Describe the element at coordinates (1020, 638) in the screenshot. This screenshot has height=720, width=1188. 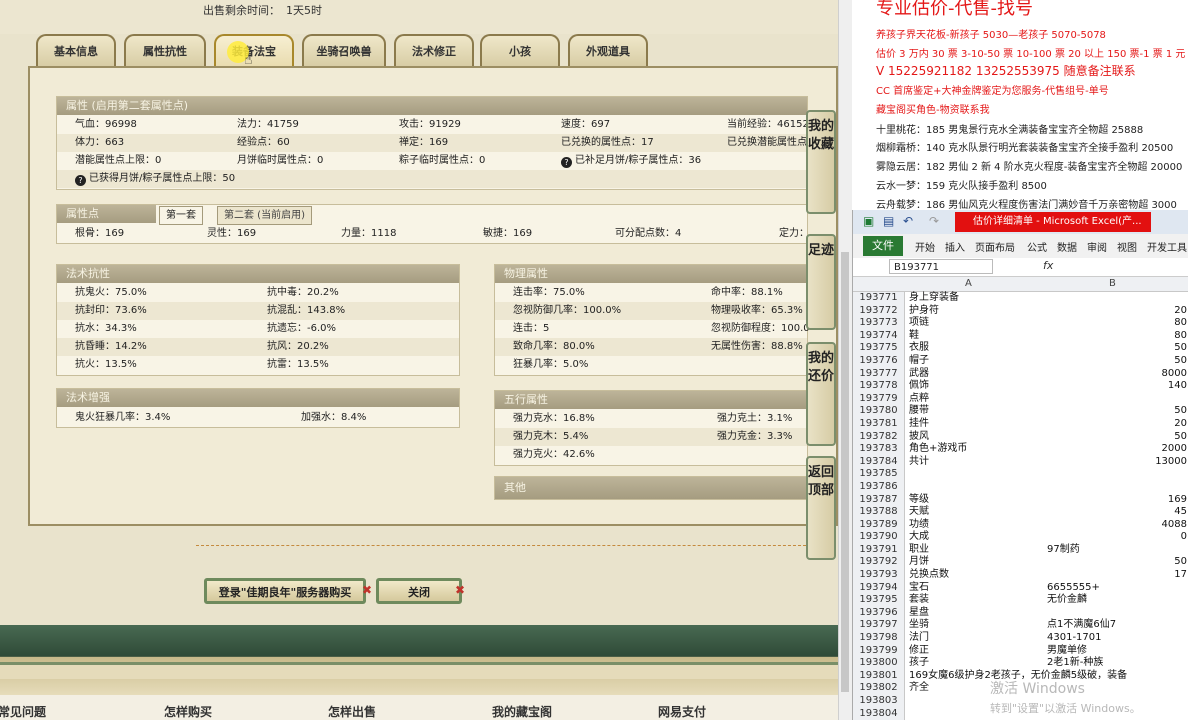
I see `excel-row: 193798 法门 4301-1701` at that location.